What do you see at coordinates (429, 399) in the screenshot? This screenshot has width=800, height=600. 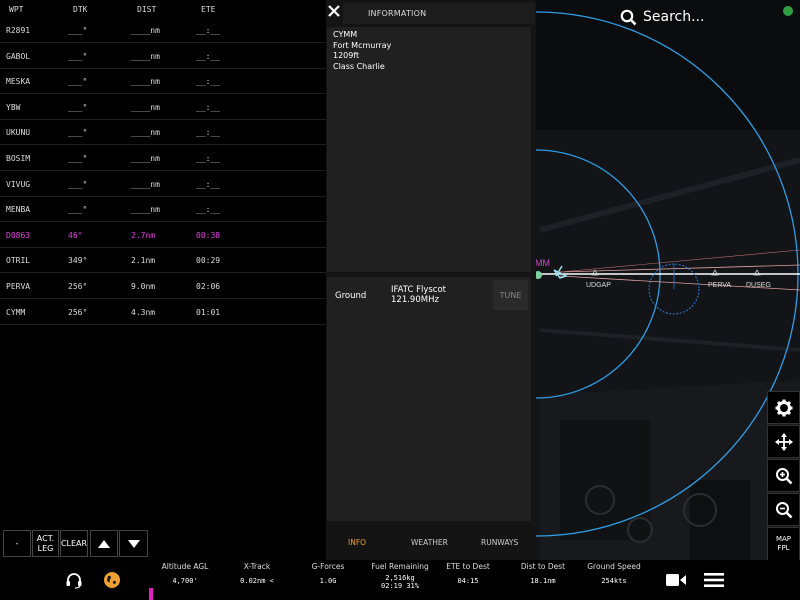 I see `frequency-list: Ground IFATC Flyscot 121.90MHz TUNE` at bounding box center [429, 399].